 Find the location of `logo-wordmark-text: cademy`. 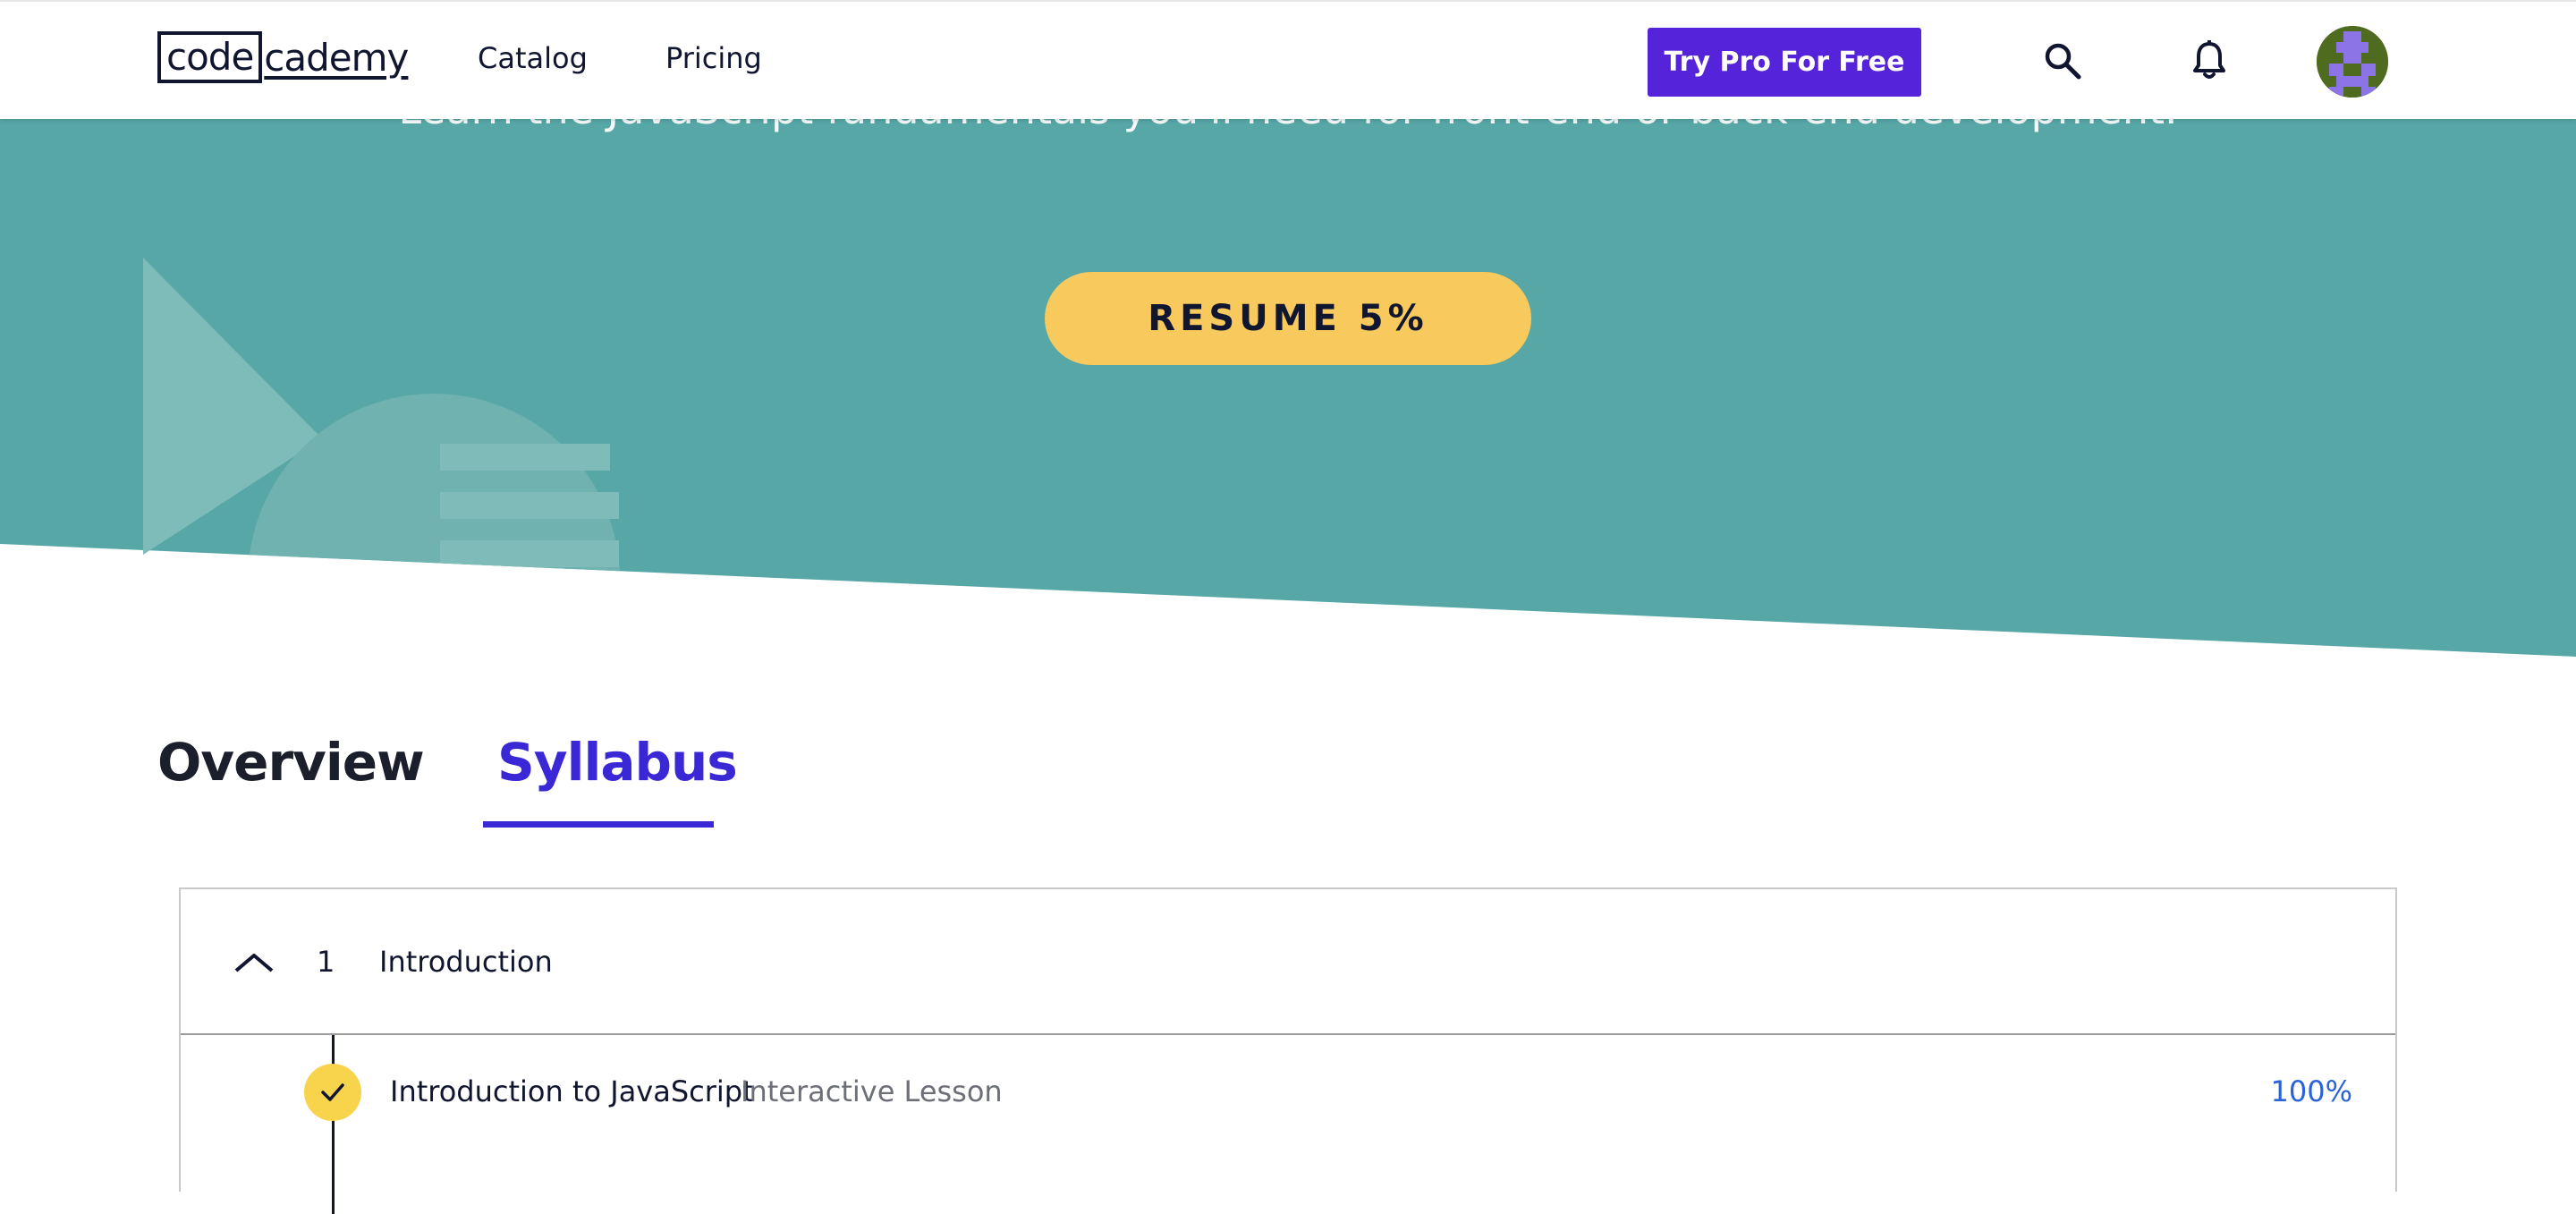

logo-wordmark-text: cademy is located at coordinates (336, 57).